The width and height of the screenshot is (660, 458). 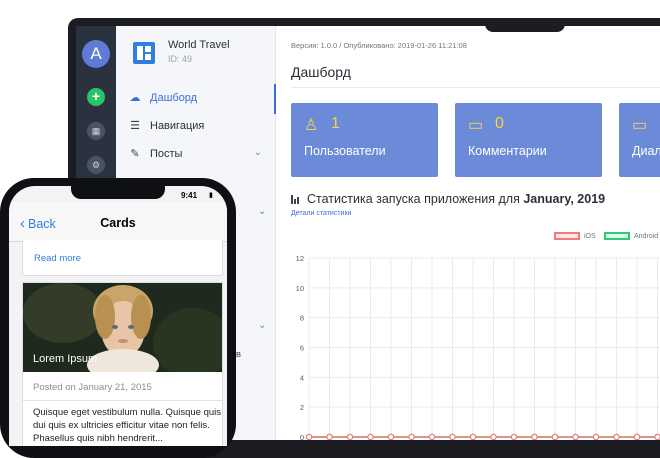 I want to click on app-name: World Travel, so click(x=199, y=45).